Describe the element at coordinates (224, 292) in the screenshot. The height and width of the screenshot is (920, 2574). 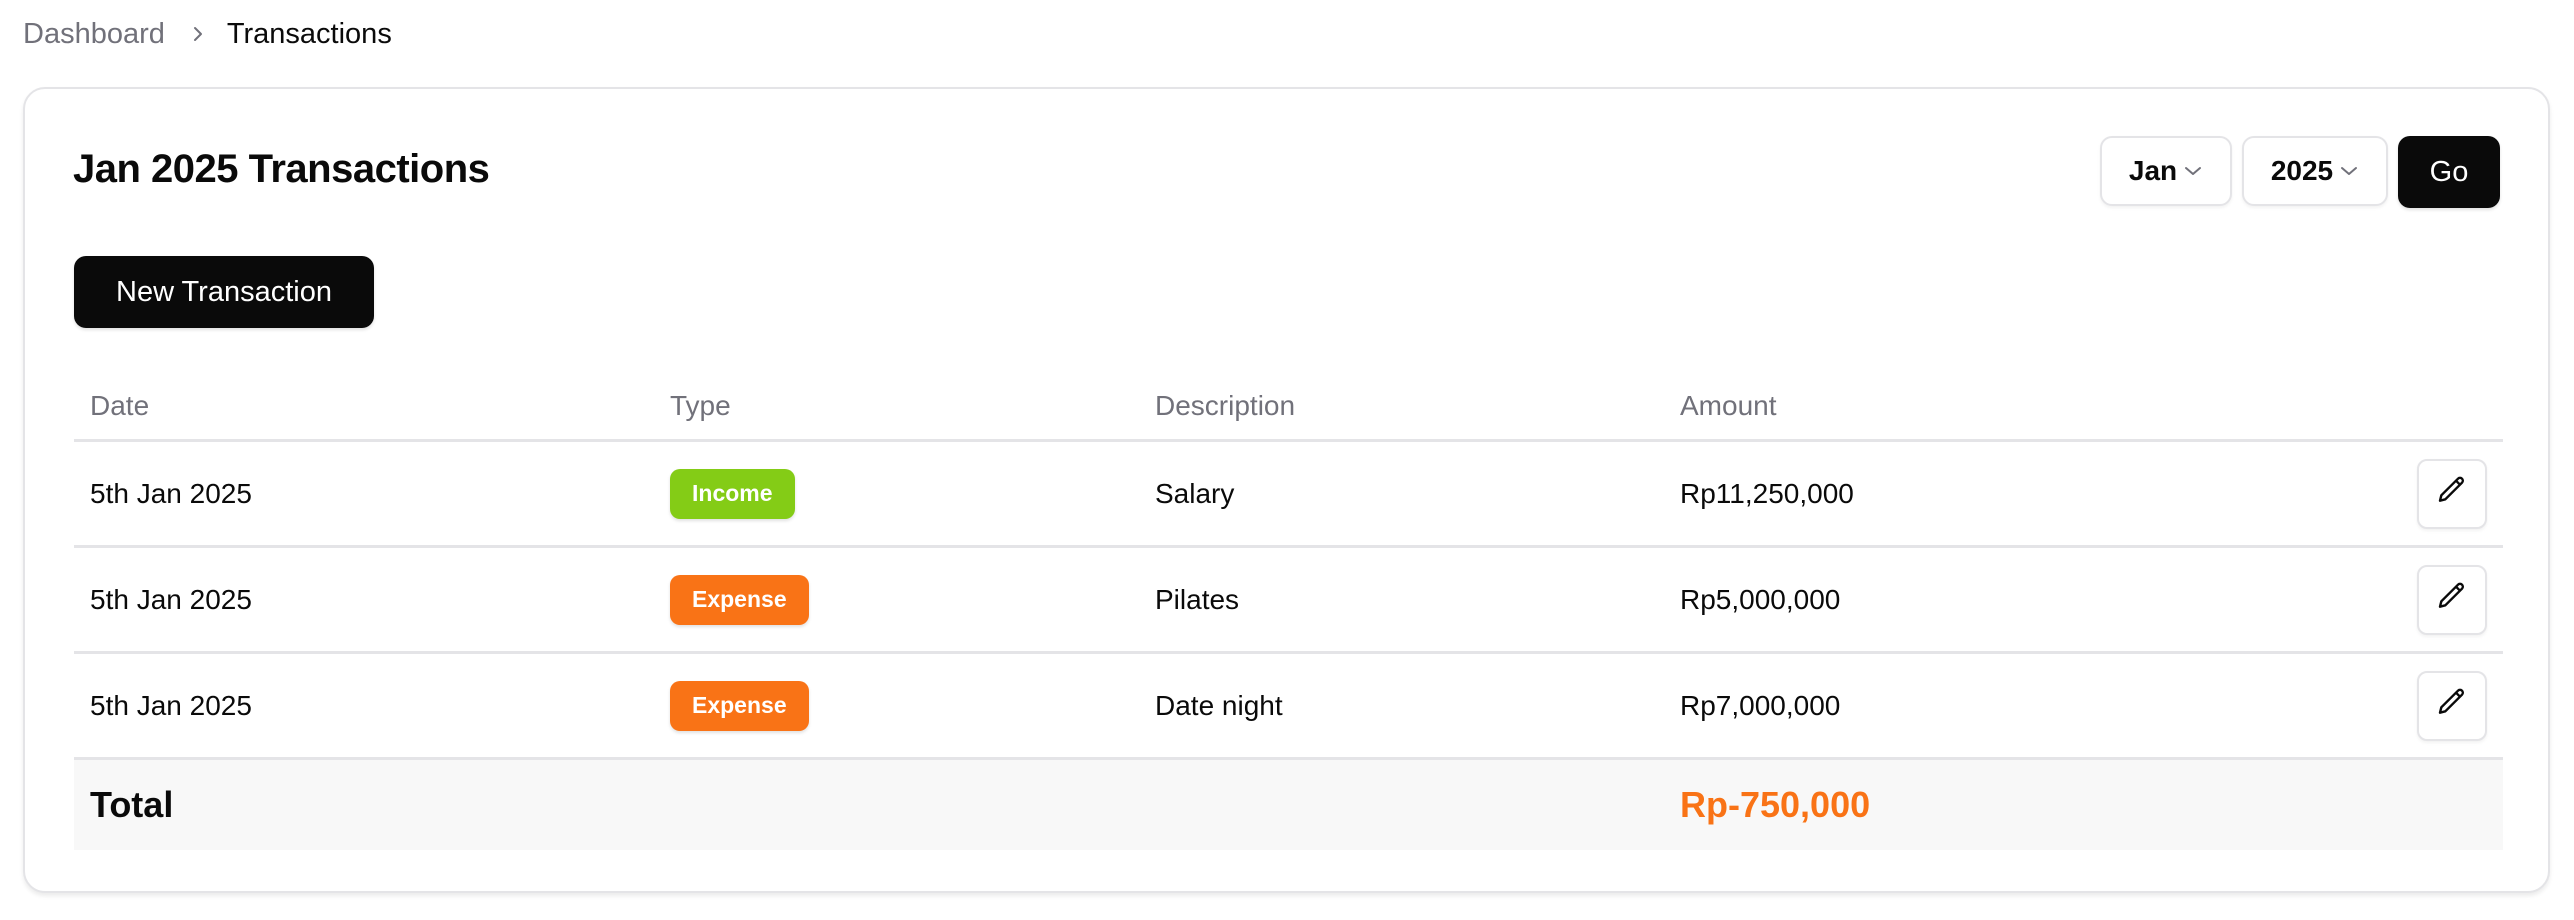
I see `new-transaction-button: New Transaction` at that location.